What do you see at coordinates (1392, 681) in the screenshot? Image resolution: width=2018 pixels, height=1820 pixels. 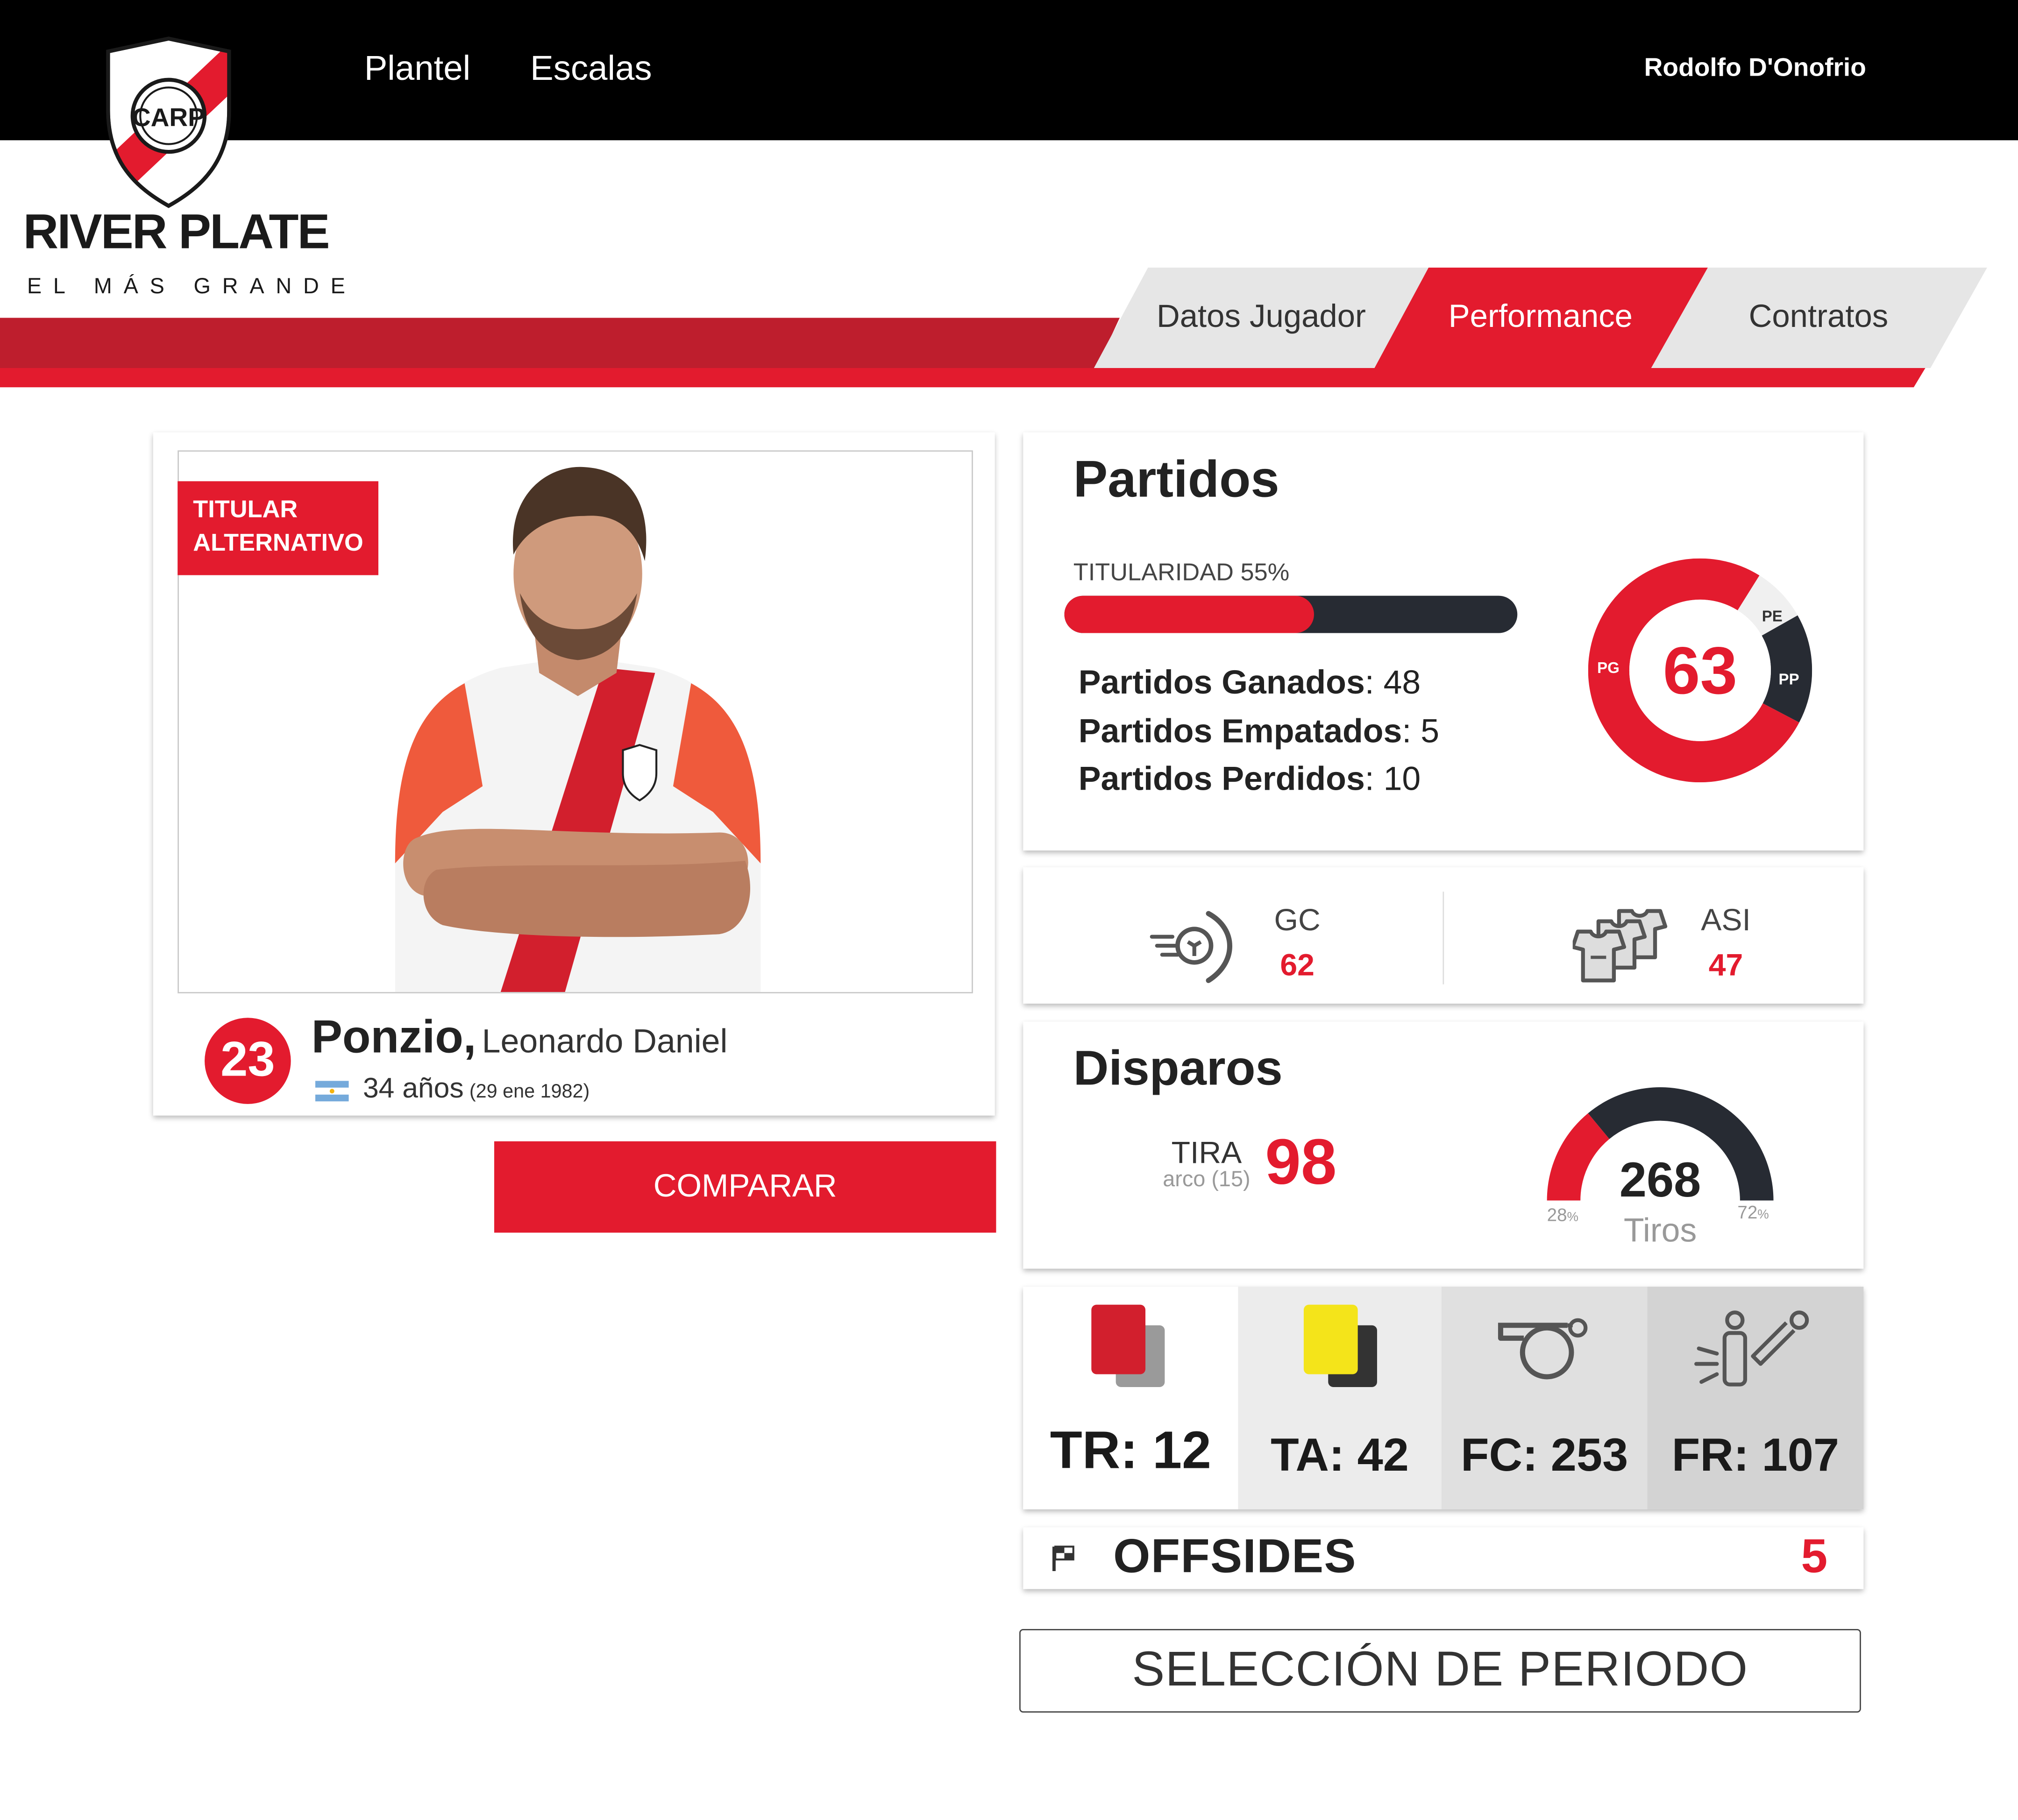 I see `matches-won-value: : 48` at bounding box center [1392, 681].